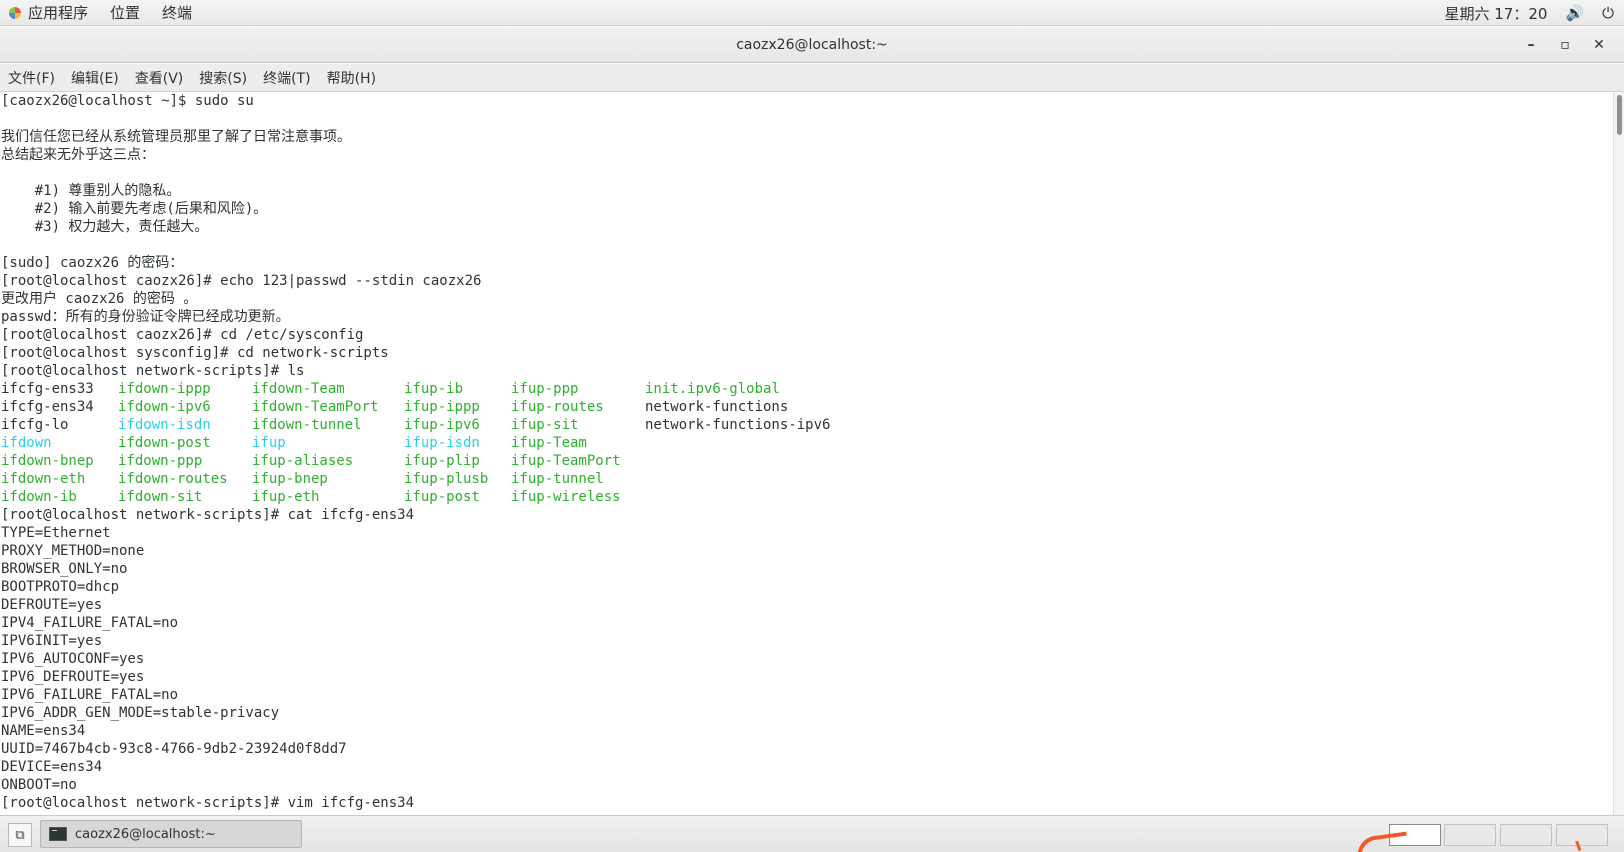  What do you see at coordinates (446, 479) in the screenshot?
I see `ls-entry: ifup-plusb` at bounding box center [446, 479].